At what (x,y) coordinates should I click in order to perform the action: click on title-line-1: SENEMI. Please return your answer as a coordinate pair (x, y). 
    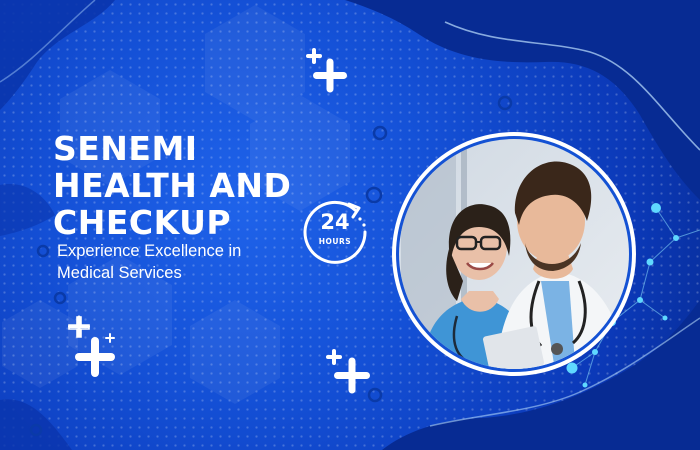
    Looking at the image, I should click on (125, 148).